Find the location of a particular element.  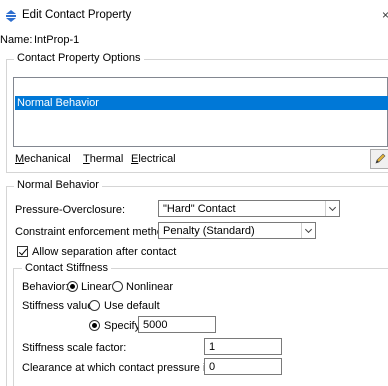

clearance-input: 0 is located at coordinates (243, 366).